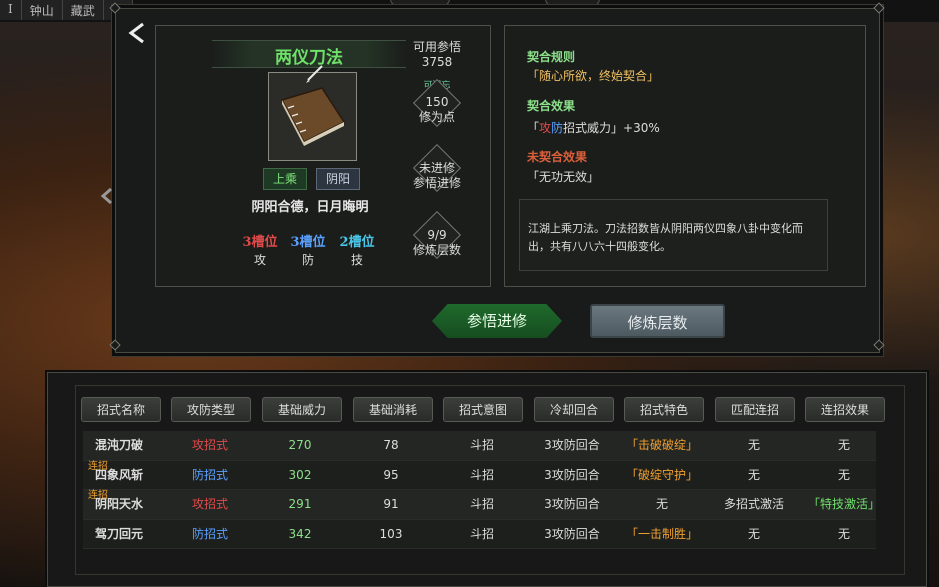 The image size is (939, 587). Describe the element at coordinates (83, 10) in the screenshot. I see `top-tab: 藏武` at that location.